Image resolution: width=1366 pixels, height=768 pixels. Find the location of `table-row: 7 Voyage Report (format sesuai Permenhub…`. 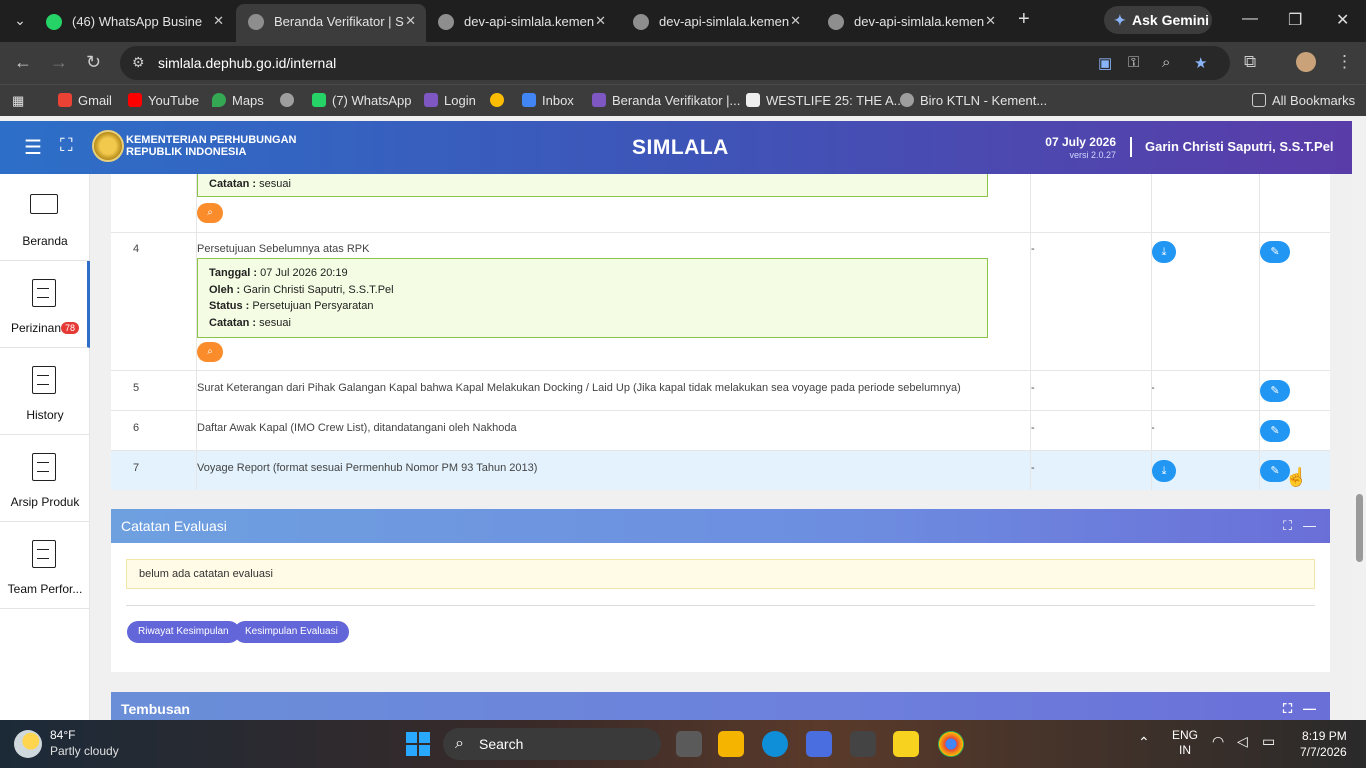

table-row: 7 Voyage Report (format sesuai Permenhub… is located at coordinates (720, 470).